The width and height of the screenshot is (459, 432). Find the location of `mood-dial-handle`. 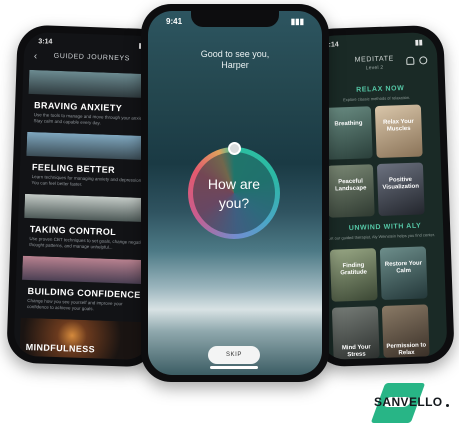

mood-dial-handle is located at coordinates (234, 148).